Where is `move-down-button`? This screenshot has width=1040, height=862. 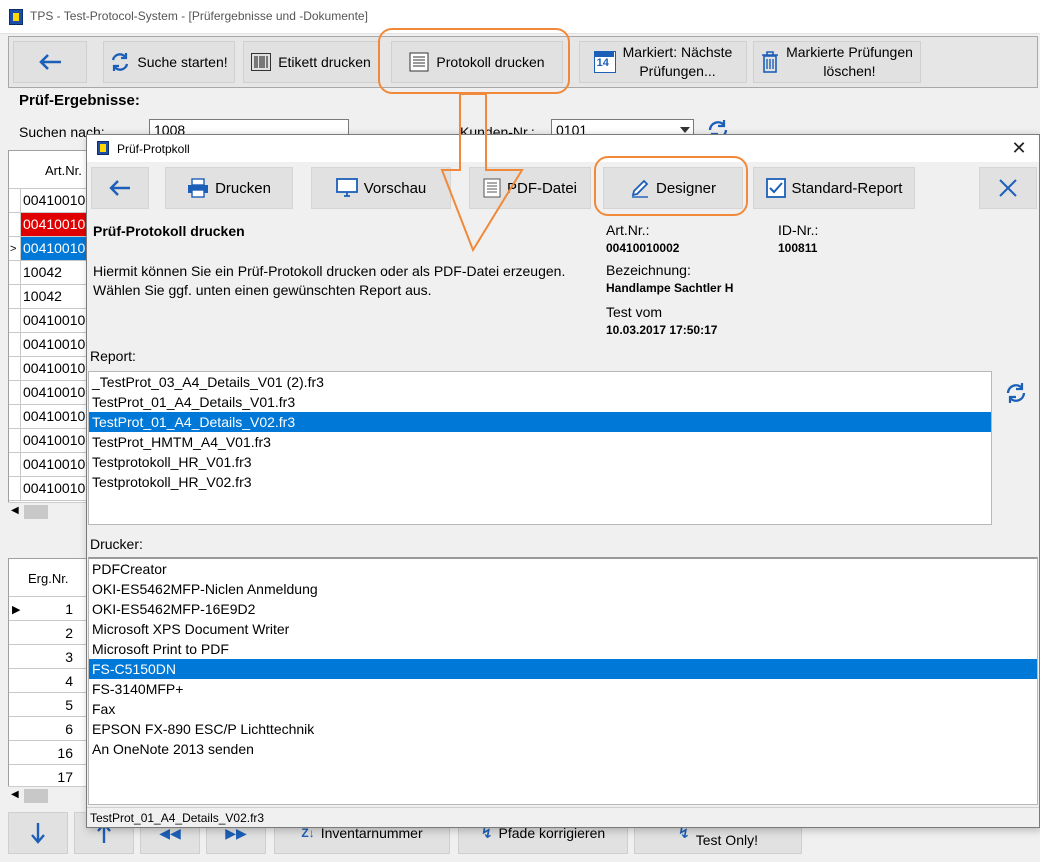 move-down-button is located at coordinates (38, 833).